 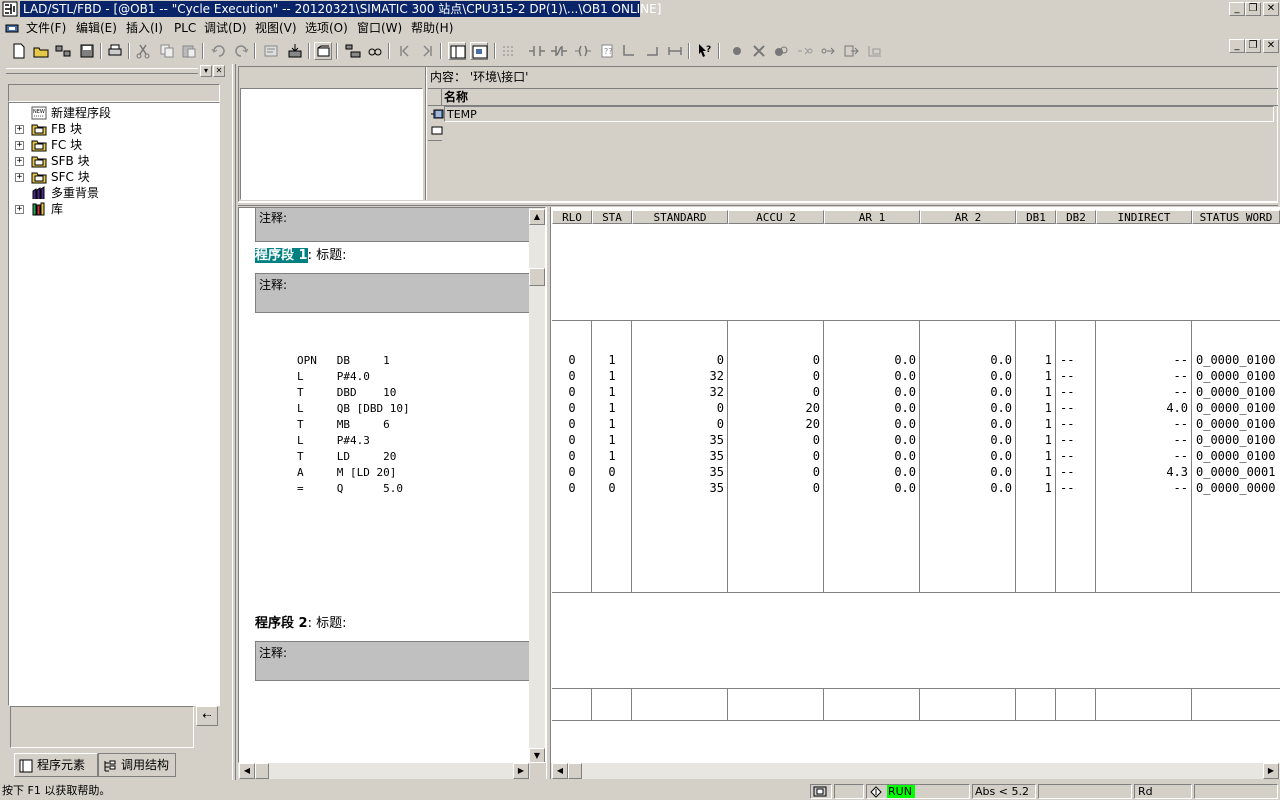 What do you see at coordinates (537, 217) in the screenshot?
I see `scroll-up-button: ▲` at bounding box center [537, 217].